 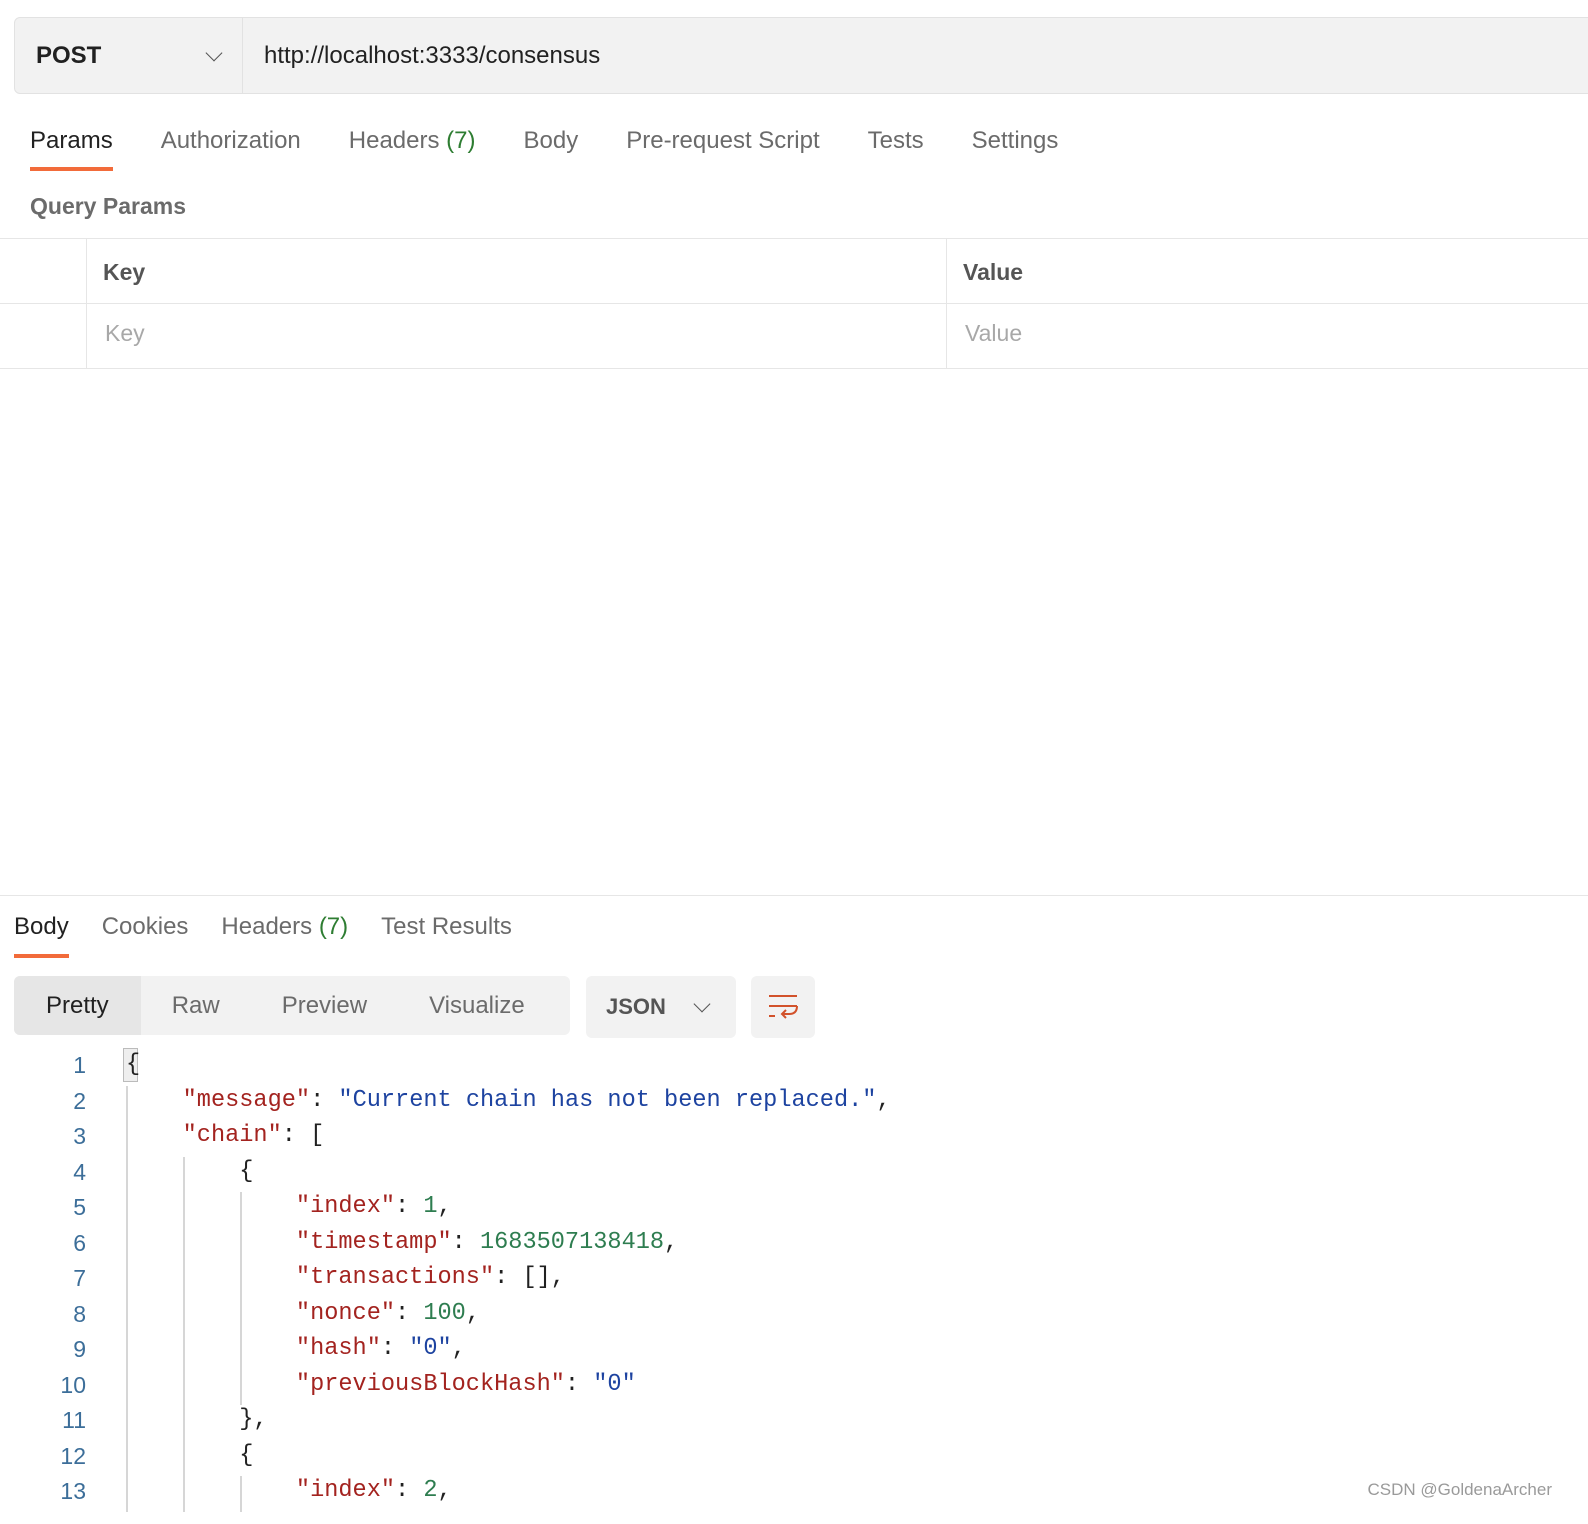 I want to click on response-tab-headers: Headers (7), so click(x=284, y=927).